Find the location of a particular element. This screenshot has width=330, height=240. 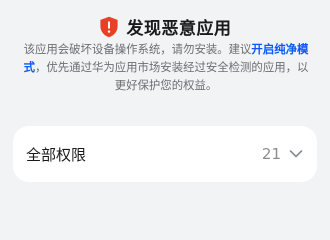

permissions-count: 21 is located at coordinates (271, 154).